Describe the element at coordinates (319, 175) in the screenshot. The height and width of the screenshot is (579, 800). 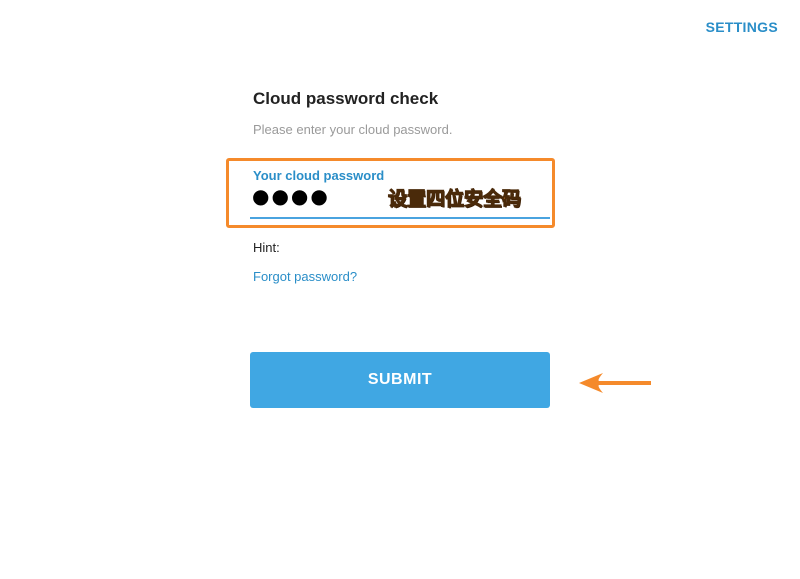
I see `password-field-label: Your cloud password` at that location.